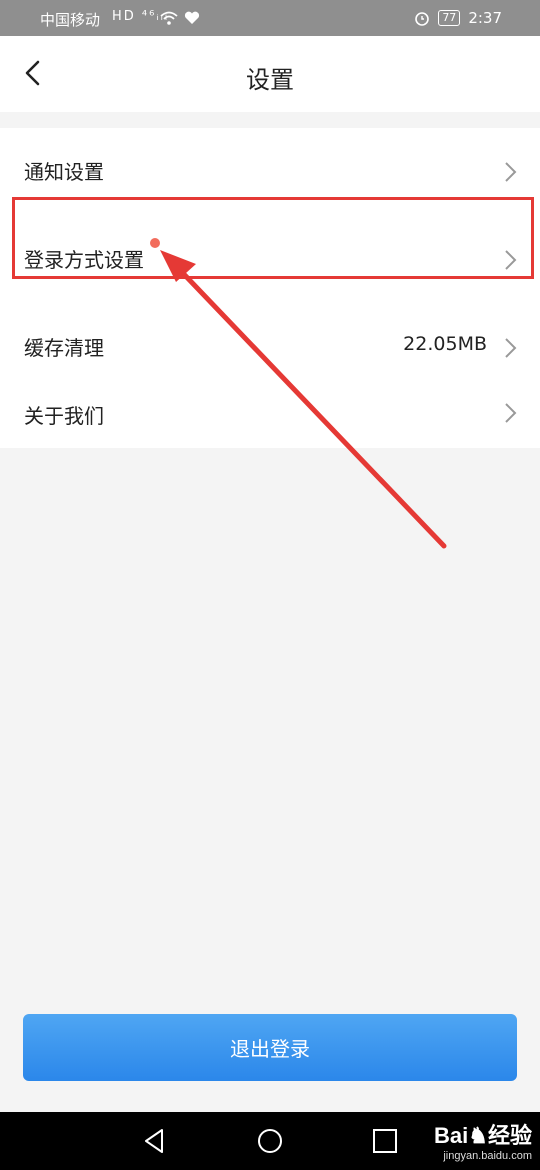 Image resolution: width=540 pixels, height=1170 pixels. I want to click on settings-item-about-us: 关于我们, so click(270, 412).